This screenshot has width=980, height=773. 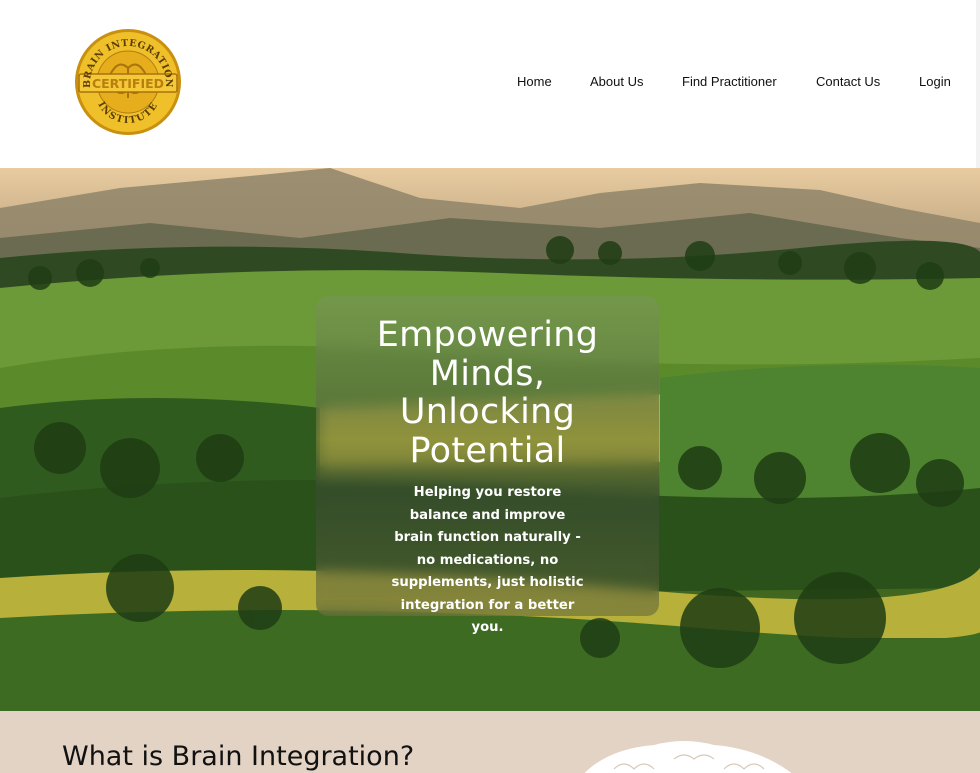 What do you see at coordinates (238, 756) in the screenshot?
I see `section-heading: What is Brain Integration?` at bounding box center [238, 756].